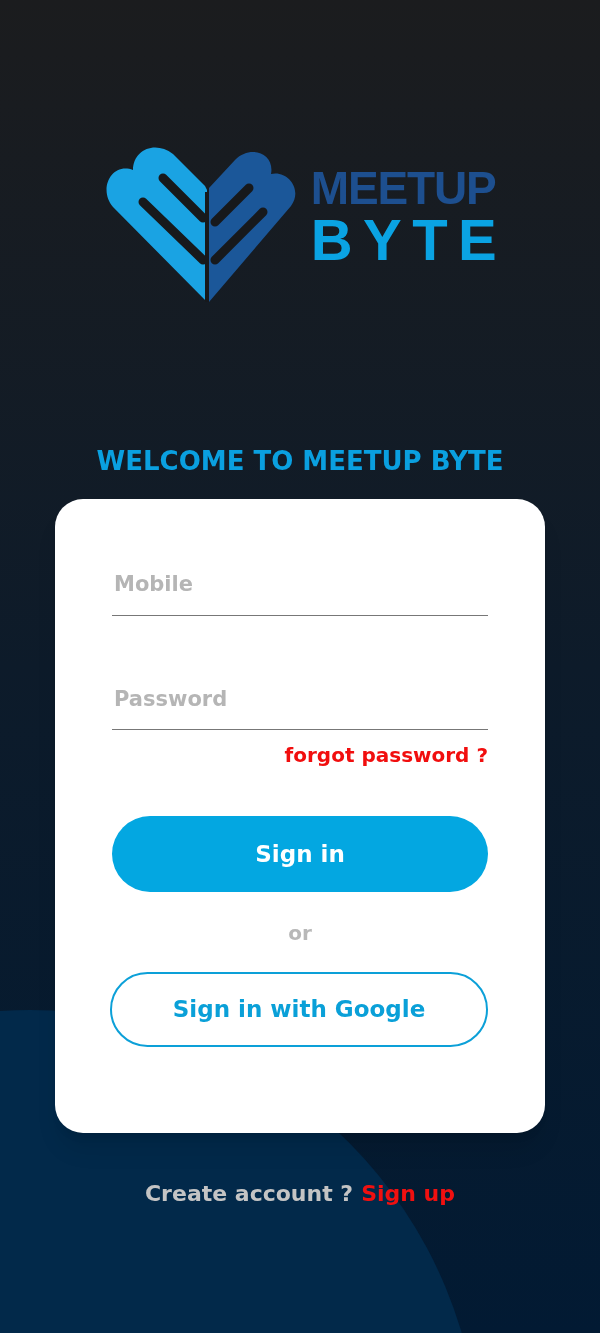  I want to click on welcome-title: WELCOME TO MEETUP BYTE, so click(300, 461).